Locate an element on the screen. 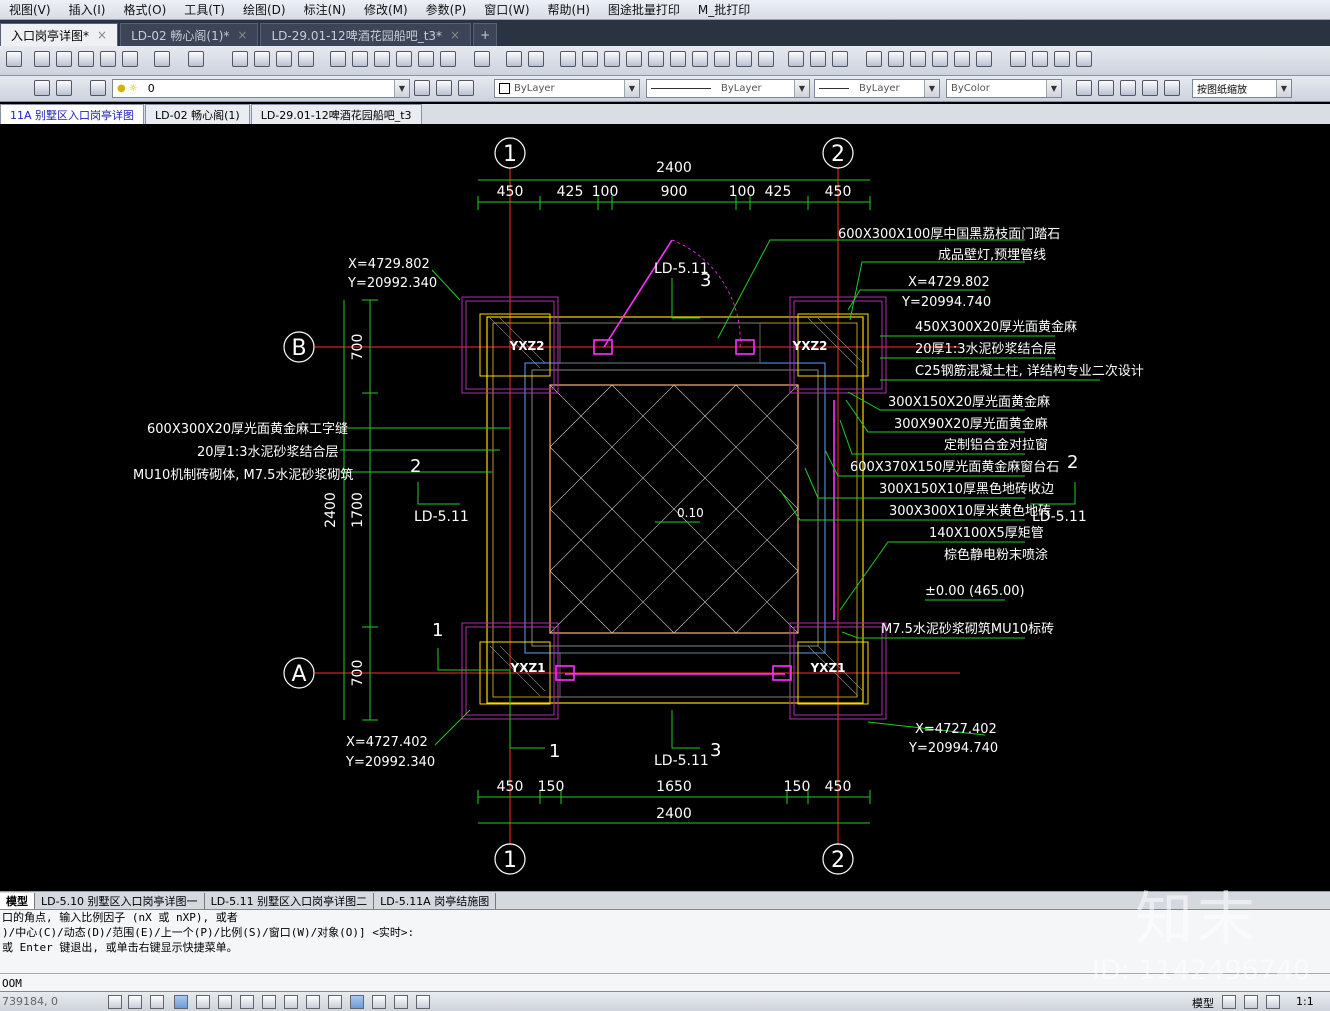  grid-icon is located at coordinates (157, 1002).